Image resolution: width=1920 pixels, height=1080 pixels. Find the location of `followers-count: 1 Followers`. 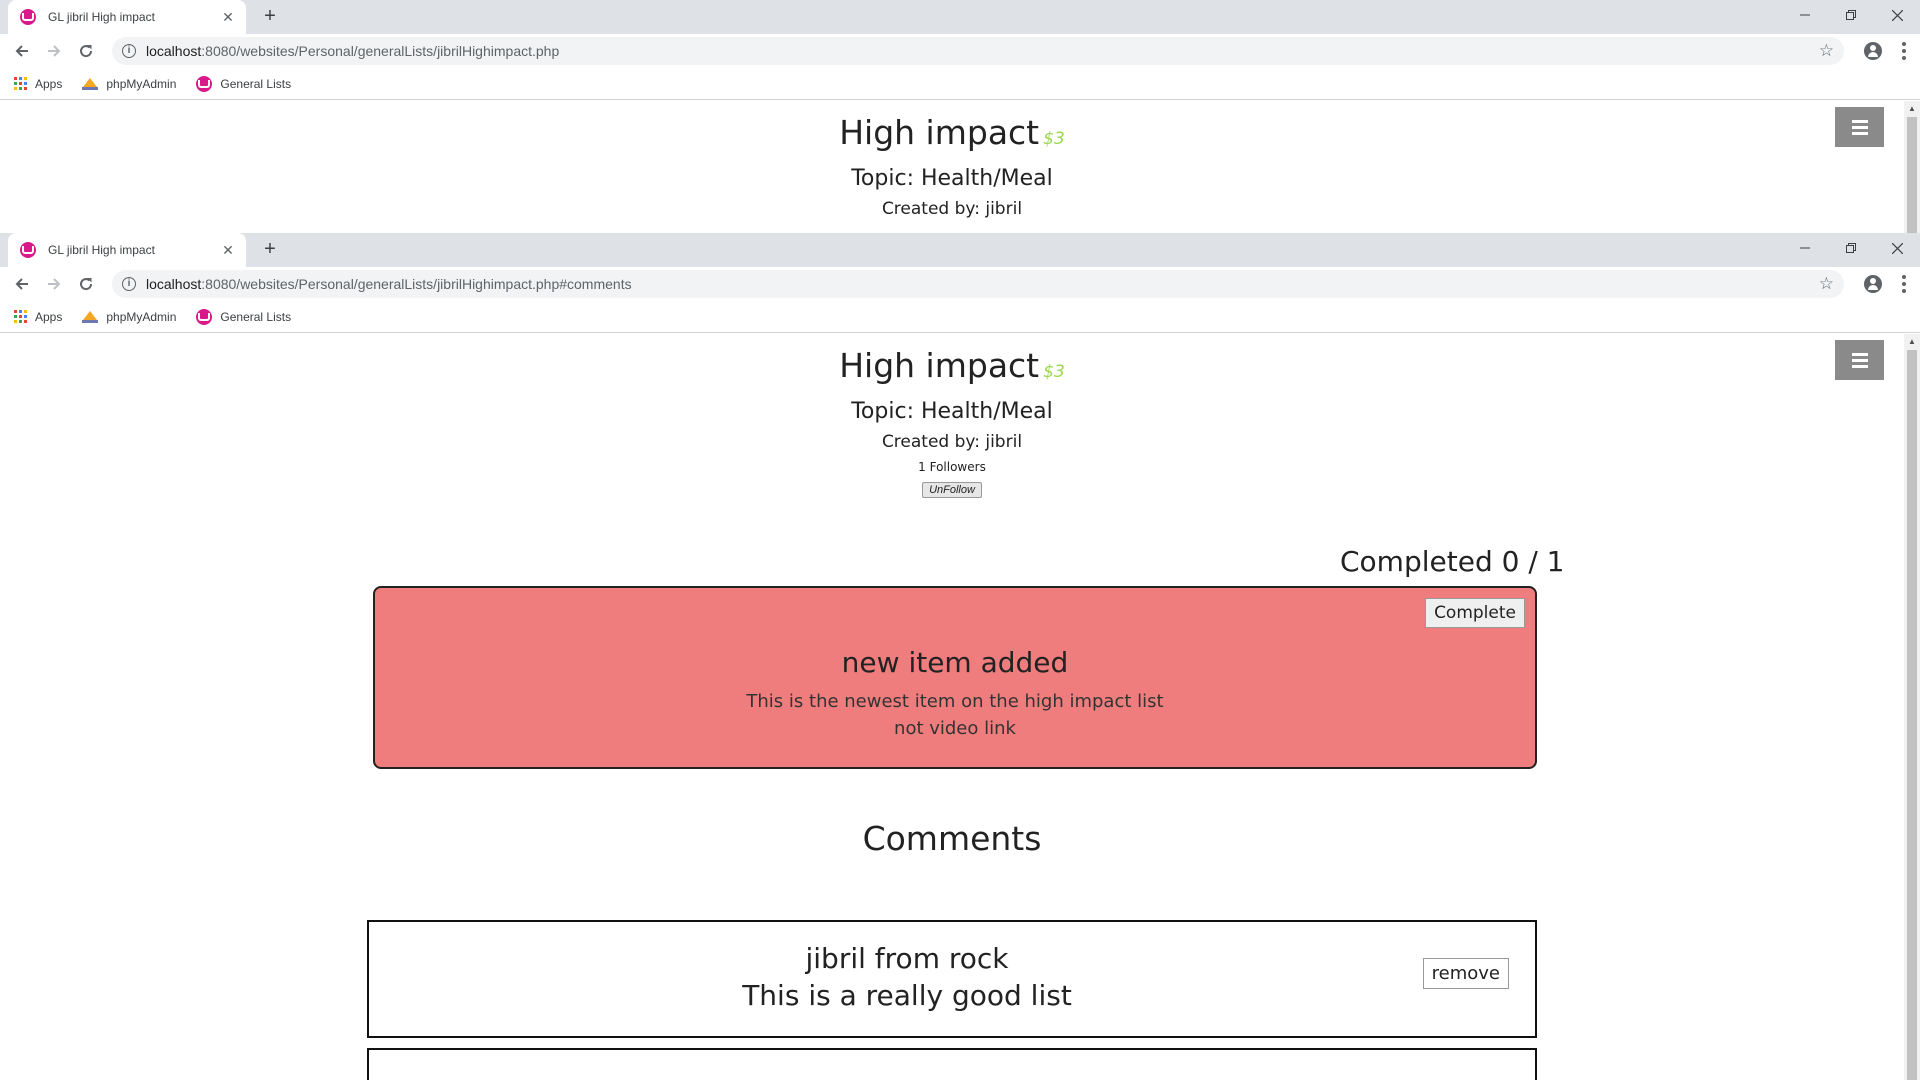

followers-count: 1 Followers is located at coordinates (952, 467).